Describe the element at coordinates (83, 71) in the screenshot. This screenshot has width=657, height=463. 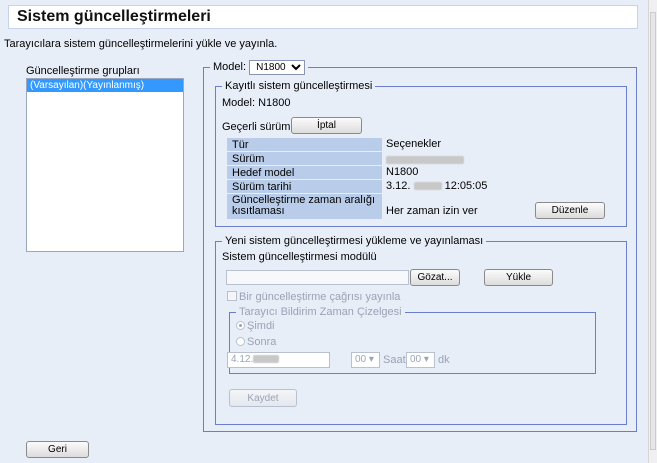
I see `groups-label: Güncelleştirme grupları` at that location.